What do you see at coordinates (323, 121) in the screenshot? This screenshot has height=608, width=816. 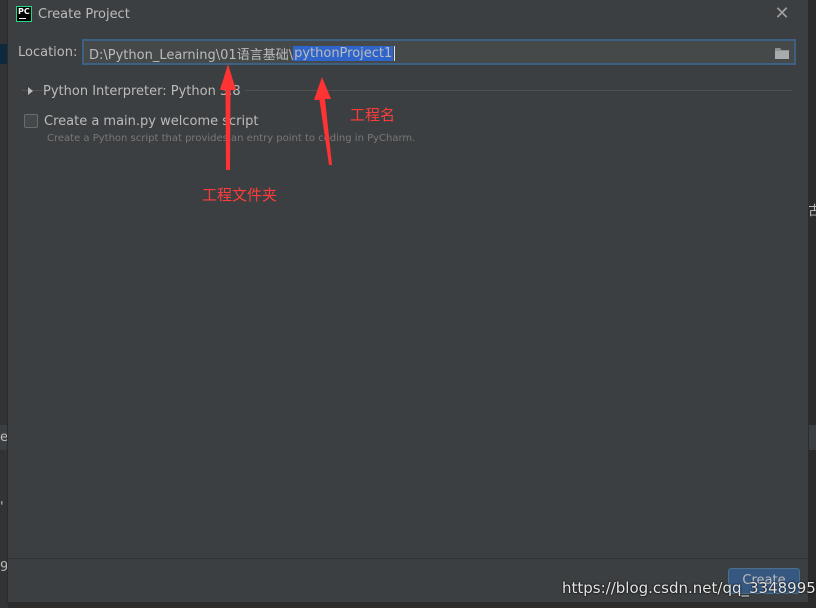 I see `arrow-to-project-name` at bounding box center [323, 121].